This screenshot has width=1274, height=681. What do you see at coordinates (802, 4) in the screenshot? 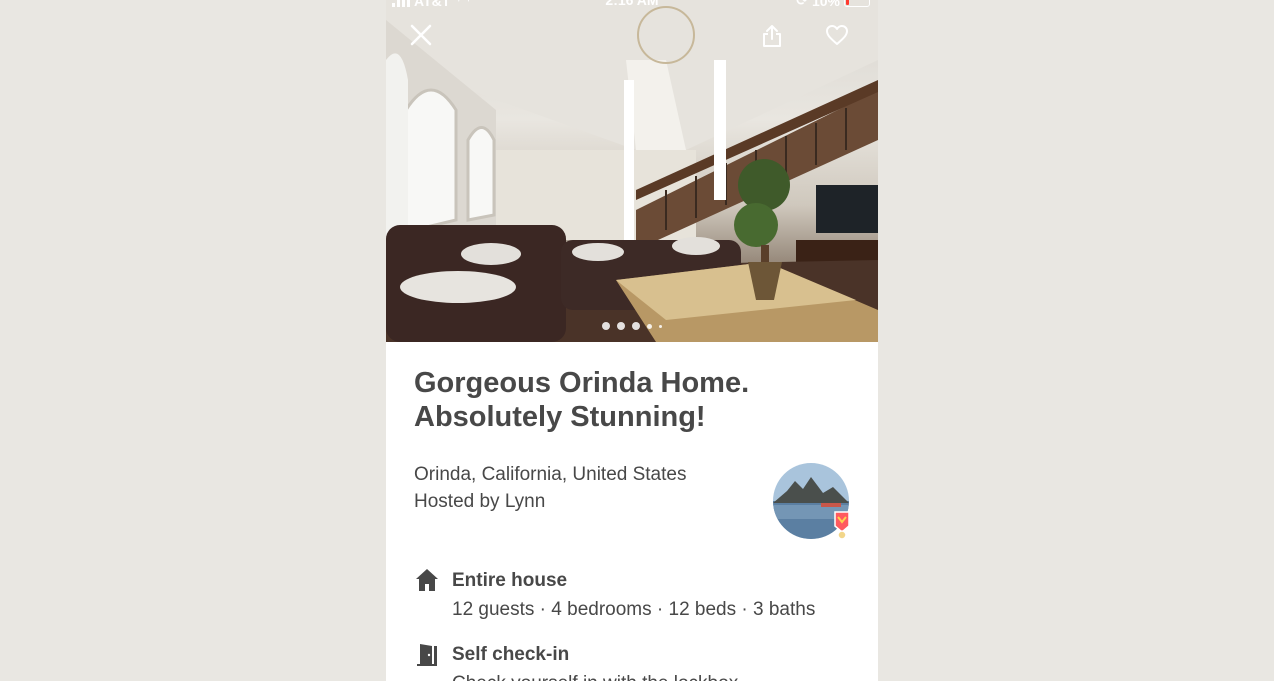
I see `orientation-lock-icon: ⟳` at bounding box center [802, 4].